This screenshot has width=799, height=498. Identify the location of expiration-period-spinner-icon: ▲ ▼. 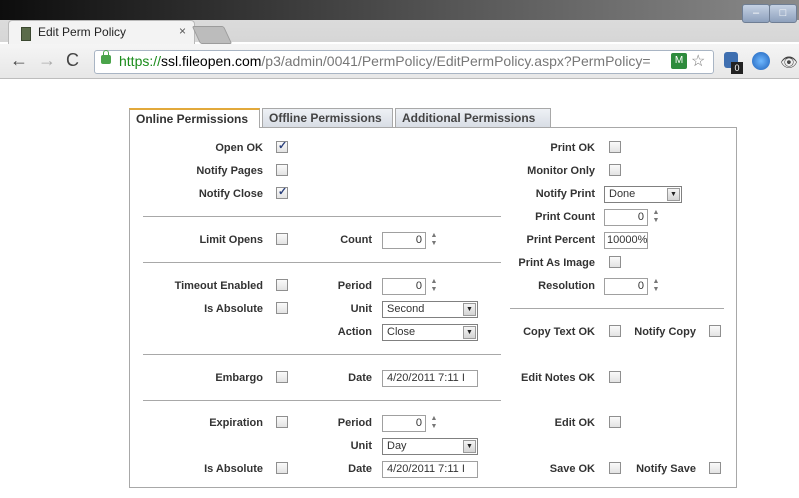
(434, 423).